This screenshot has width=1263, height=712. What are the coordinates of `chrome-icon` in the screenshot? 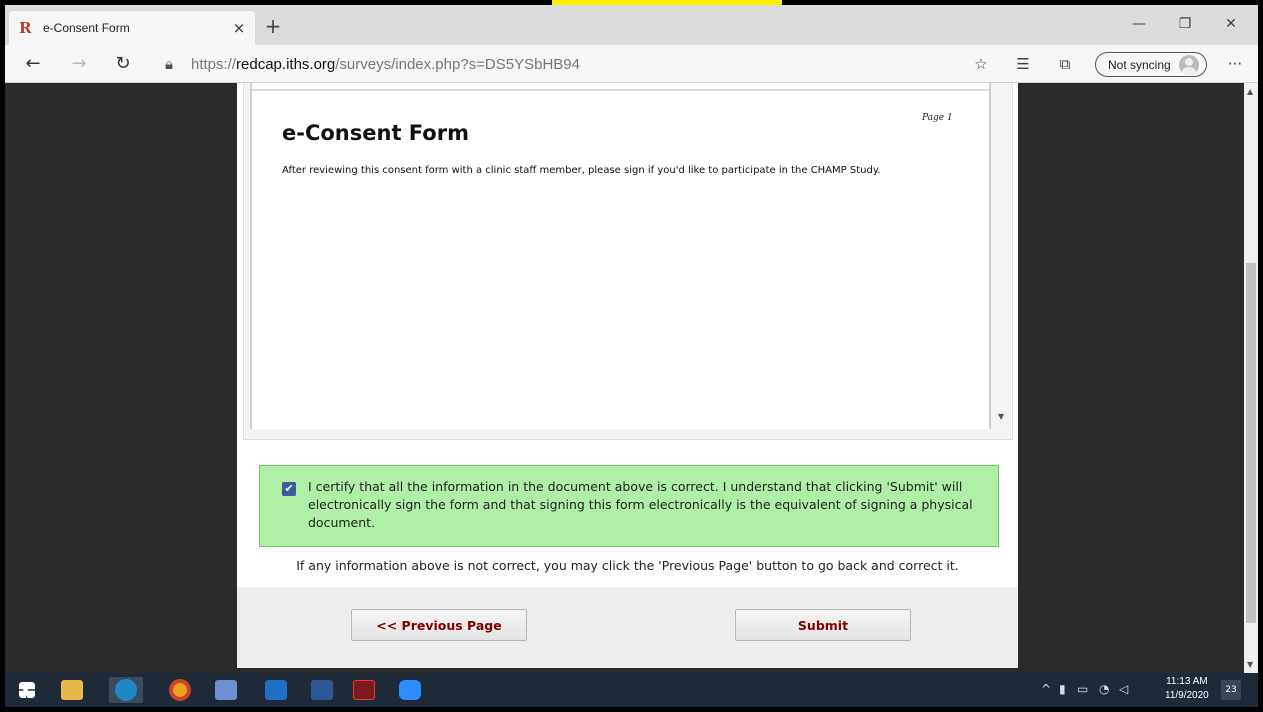 It's located at (180, 690).